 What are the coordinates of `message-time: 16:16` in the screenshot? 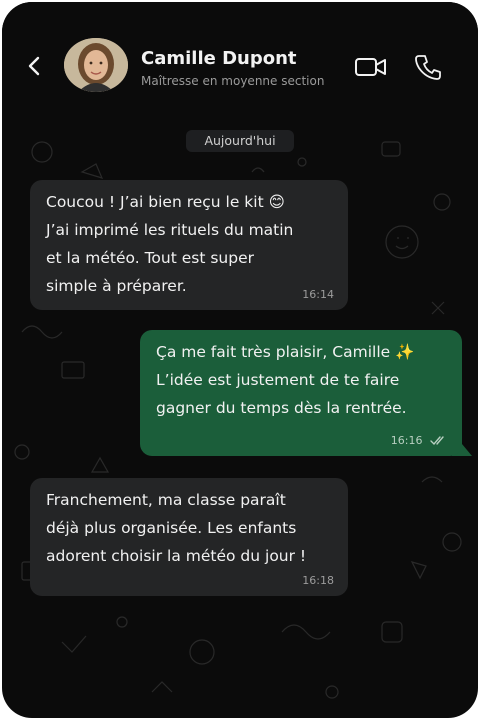 It's located at (406, 440).